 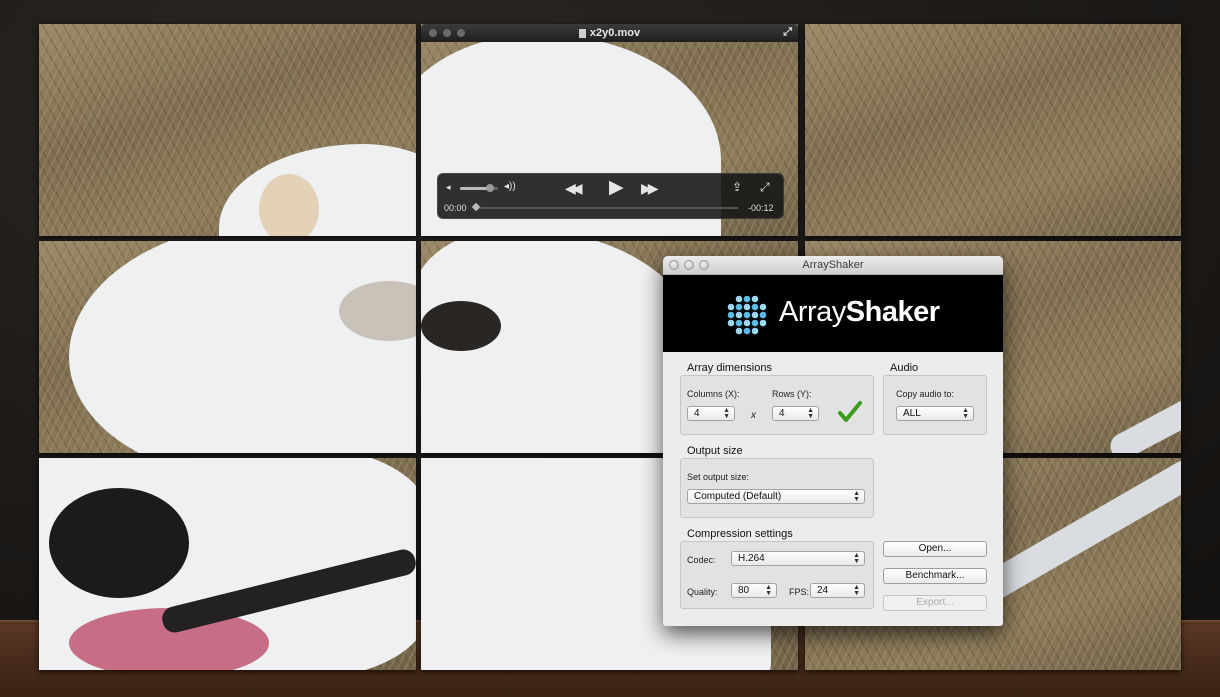 What do you see at coordinates (573, 188) in the screenshot?
I see `rewind-icon: ◀◀` at bounding box center [573, 188].